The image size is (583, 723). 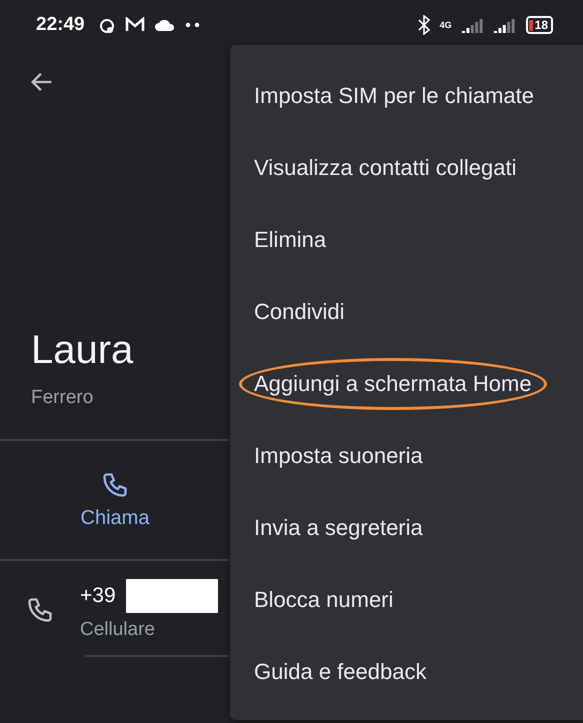 I want to click on bluetooth-icon, so click(x=424, y=25).